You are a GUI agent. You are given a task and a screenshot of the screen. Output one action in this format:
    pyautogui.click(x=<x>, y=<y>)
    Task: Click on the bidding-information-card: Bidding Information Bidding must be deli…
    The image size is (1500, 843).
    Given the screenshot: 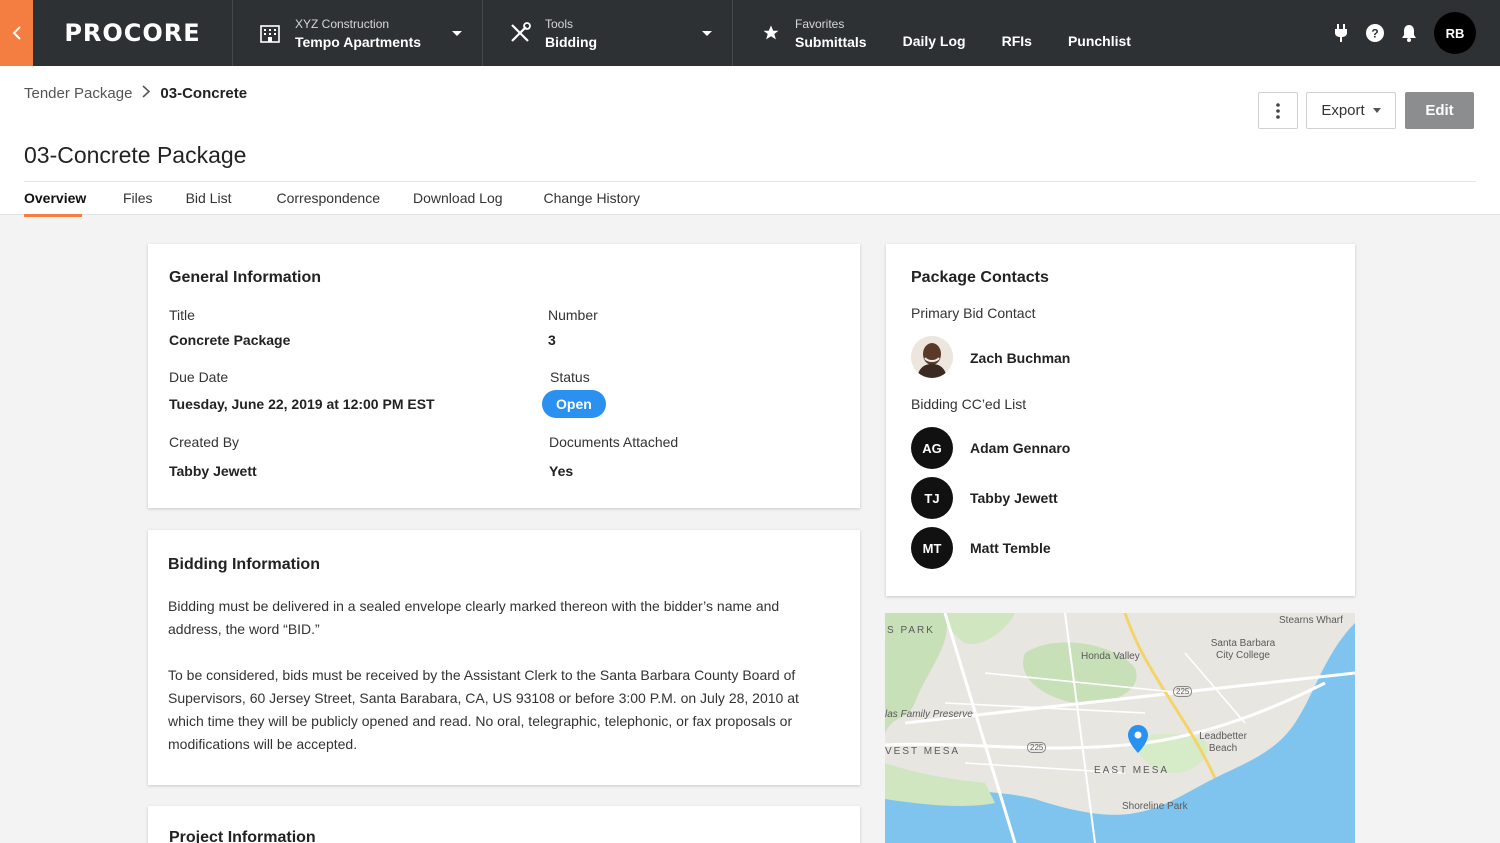 What is the action you would take?
    pyautogui.click(x=504, y=657)
    